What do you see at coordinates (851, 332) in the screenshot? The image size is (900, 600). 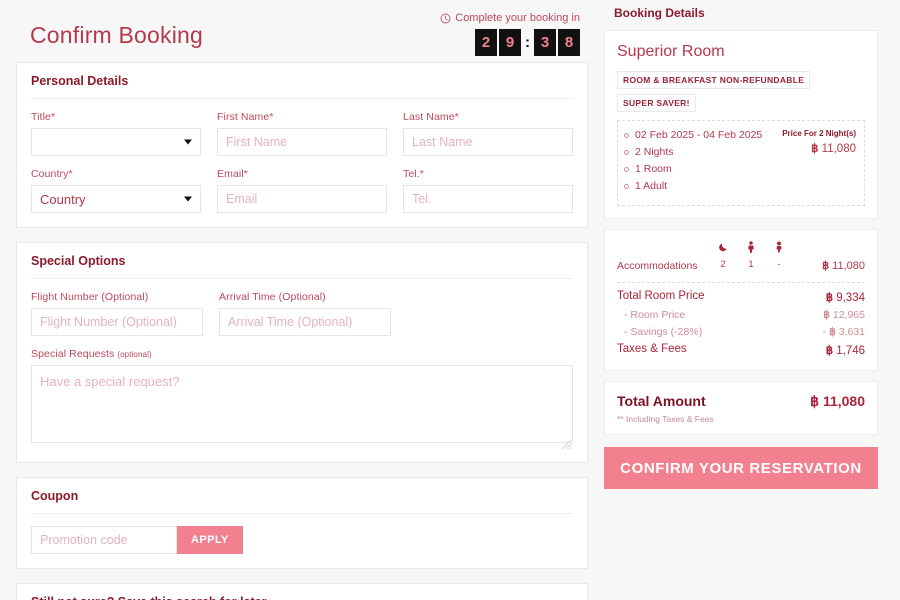 I see `price-amount: 3,631` at bounding box center [851, 332].